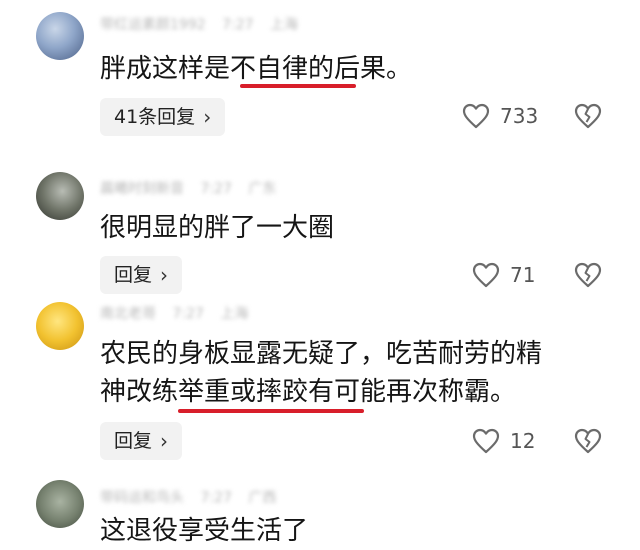  Describe the element at coordinates (503, 441) in the screenshot. I see `like-button: 12` at that location.